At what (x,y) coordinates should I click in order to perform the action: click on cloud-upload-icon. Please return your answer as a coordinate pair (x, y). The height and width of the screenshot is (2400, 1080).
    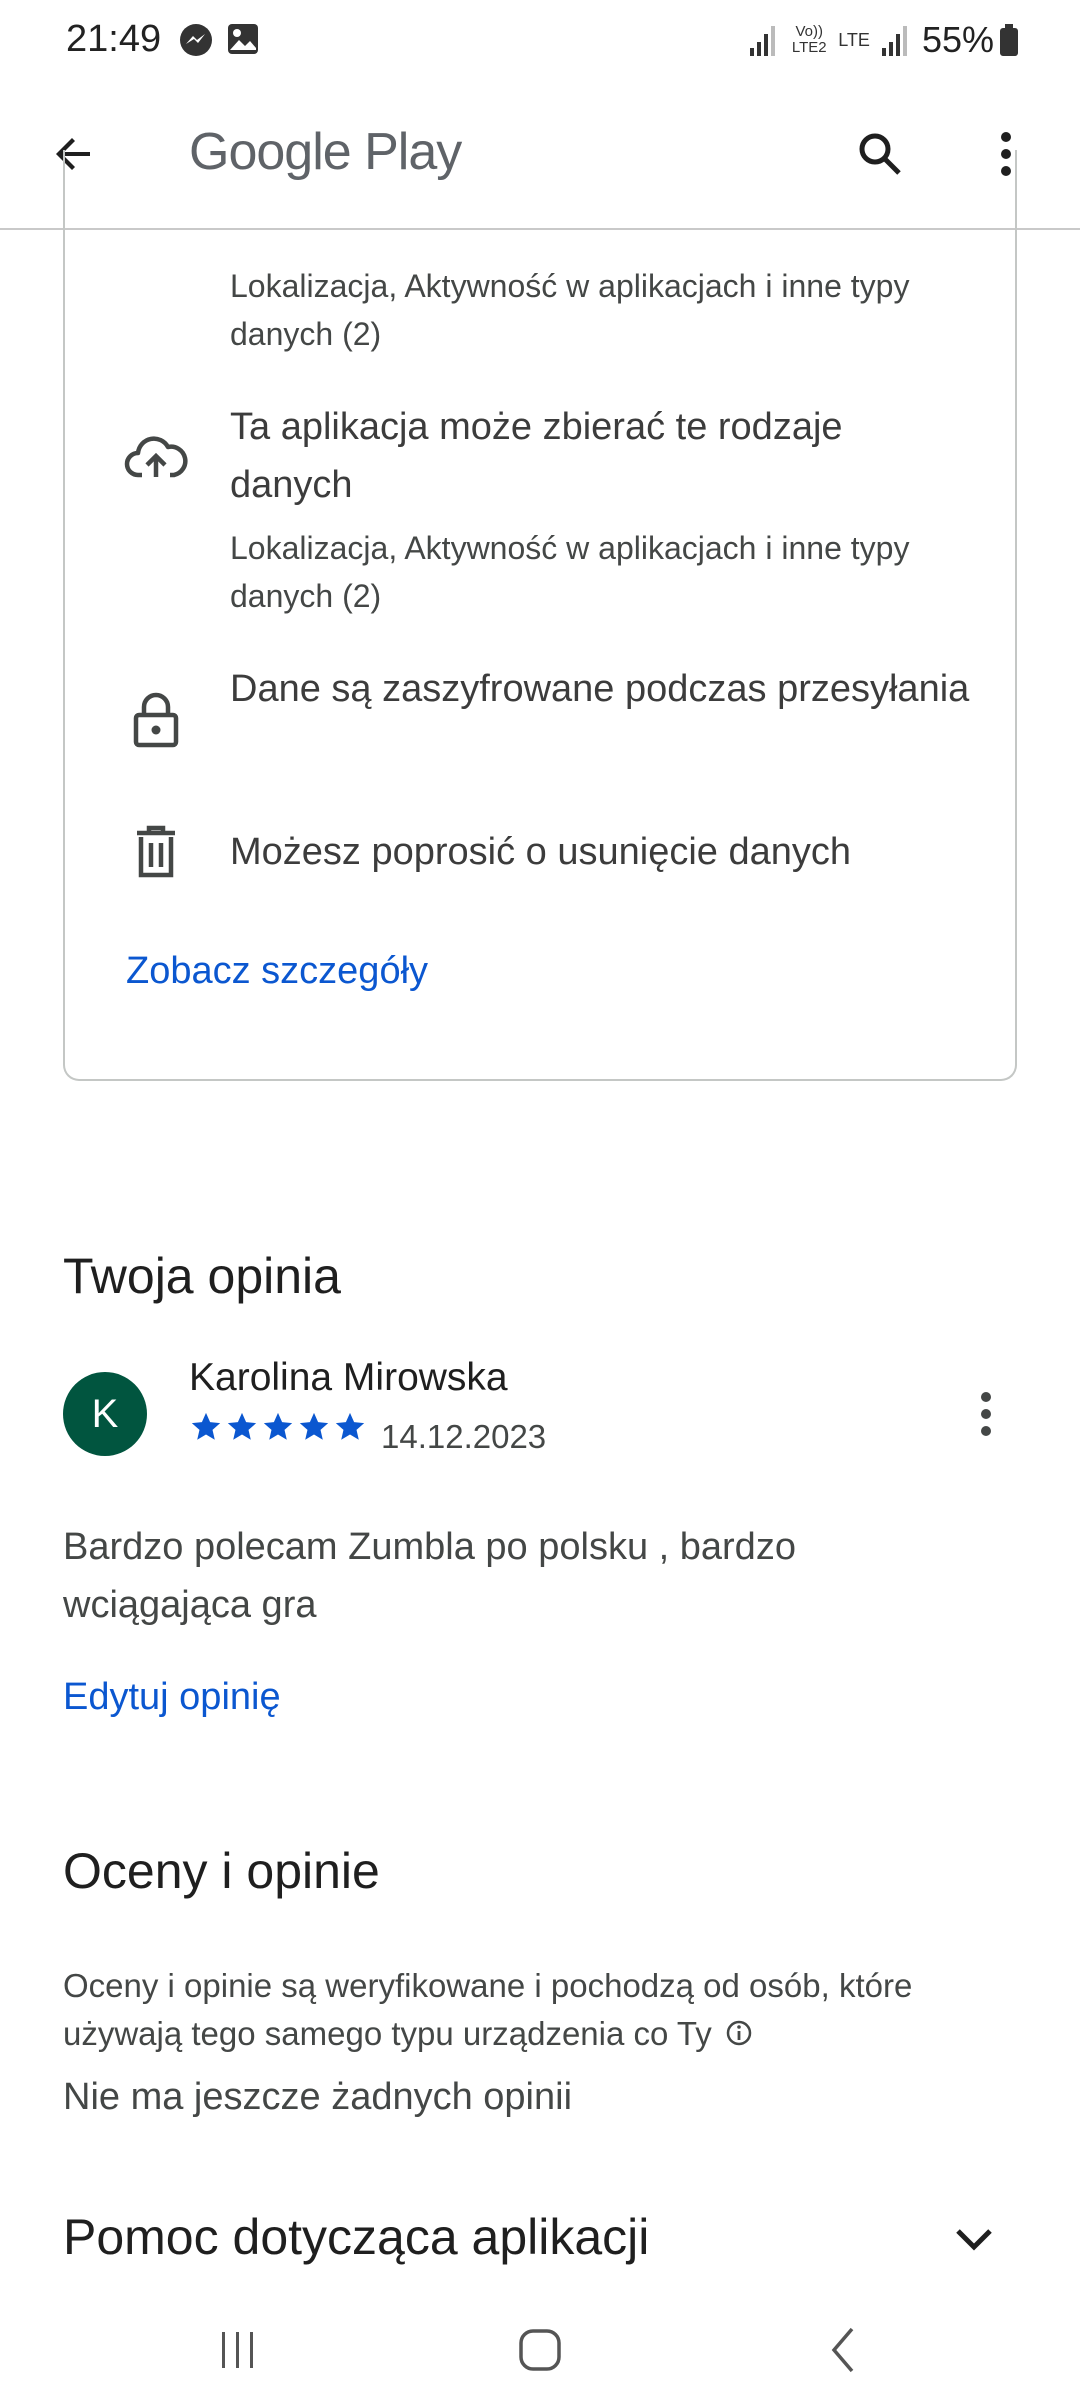
    Looking at the image, I should click on (156, 458).